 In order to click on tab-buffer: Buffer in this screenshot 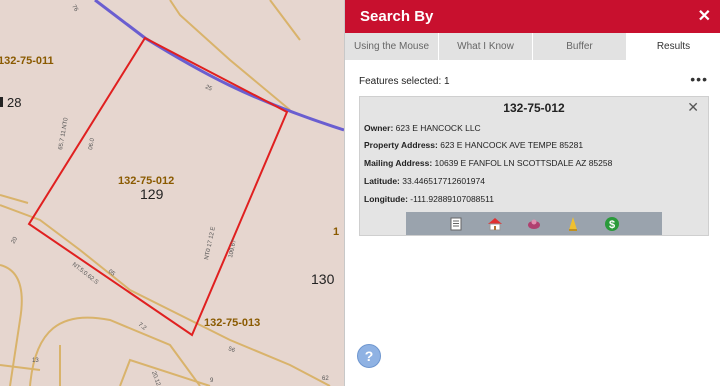, I will do `click(580, 46)`.